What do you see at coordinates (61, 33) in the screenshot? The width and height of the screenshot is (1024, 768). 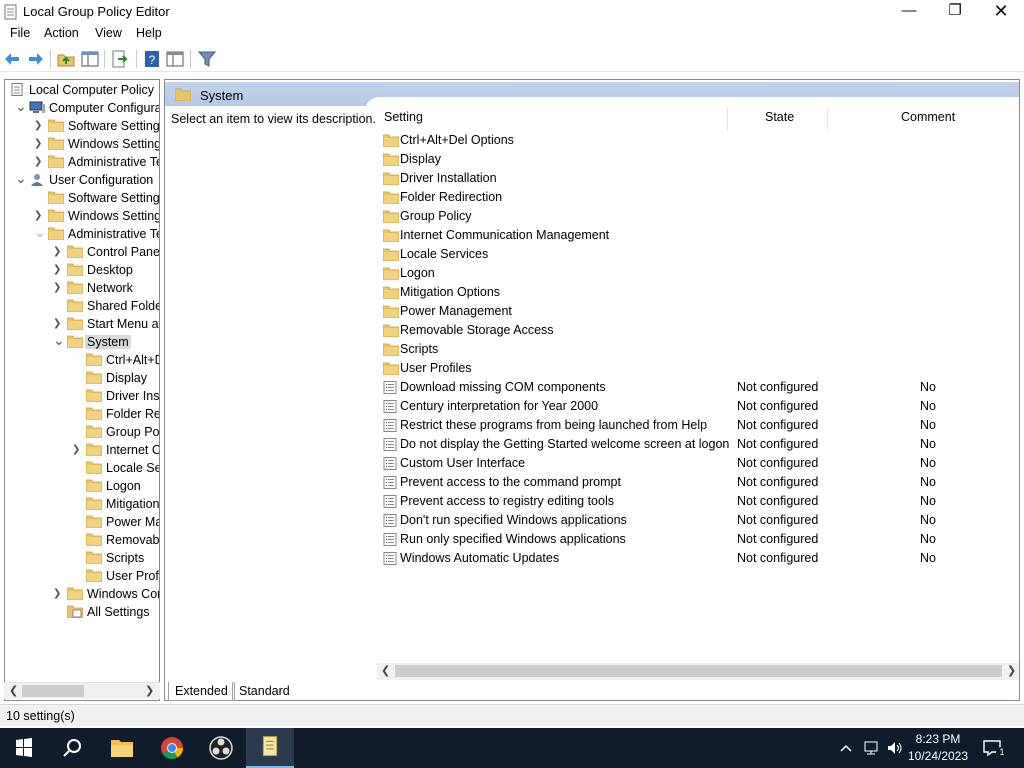 I see `menu-action: Action` at bounding box center [61, 33].